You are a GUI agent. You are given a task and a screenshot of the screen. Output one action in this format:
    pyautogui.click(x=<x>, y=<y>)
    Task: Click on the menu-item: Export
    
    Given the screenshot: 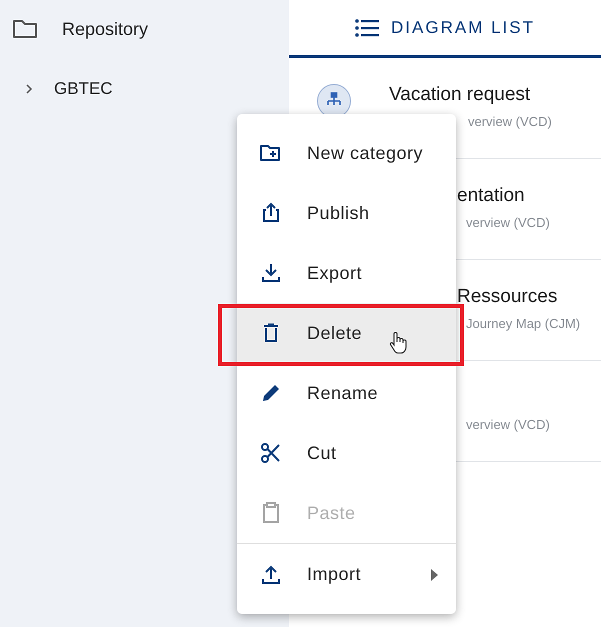 What is the action you would take?
    pyautogui.click(x=346, y=273)
    